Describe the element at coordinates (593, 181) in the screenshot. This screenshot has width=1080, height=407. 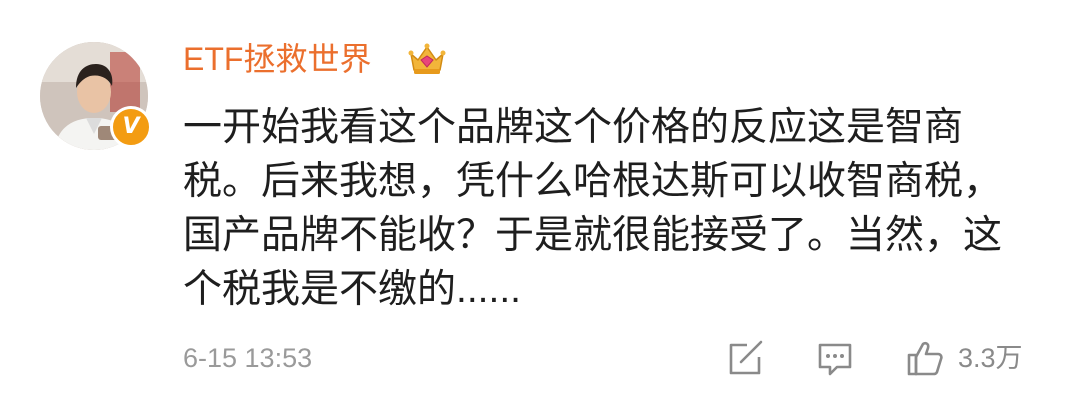
I see `comment-line: 税。后来我想，凭什么哈根达斯可以收智商税，` at that location.